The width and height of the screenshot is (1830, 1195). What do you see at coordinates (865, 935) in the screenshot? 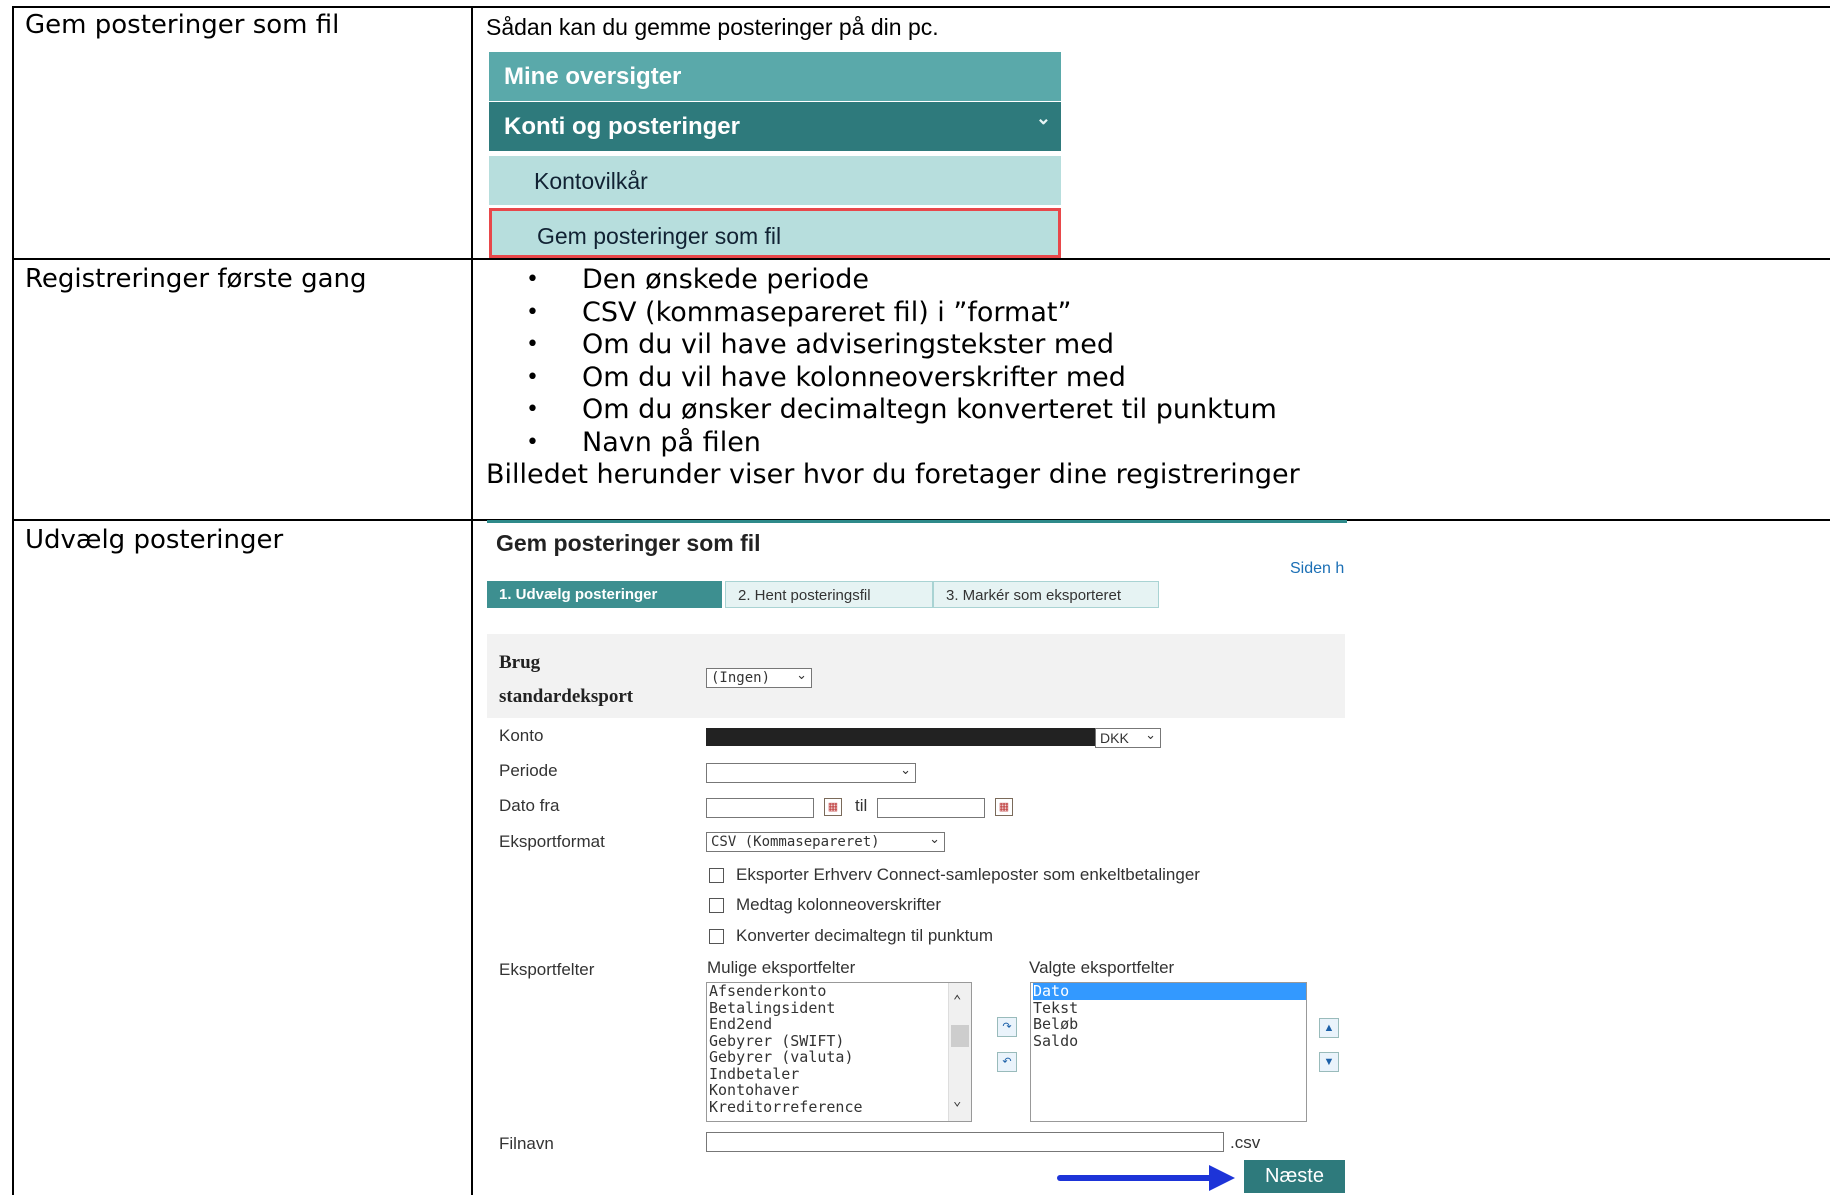
I see `checkbox-label: Konverter decimaltegn til punktum` at bounding box center [865, 935].